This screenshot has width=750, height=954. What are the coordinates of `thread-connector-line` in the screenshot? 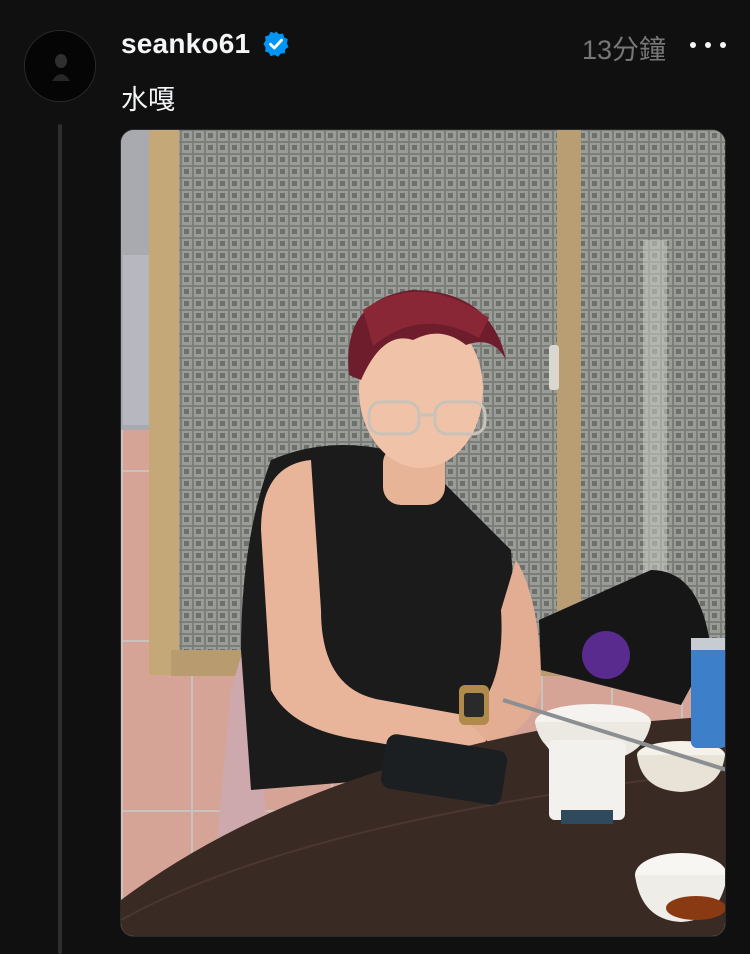 It's located at (60, 539).